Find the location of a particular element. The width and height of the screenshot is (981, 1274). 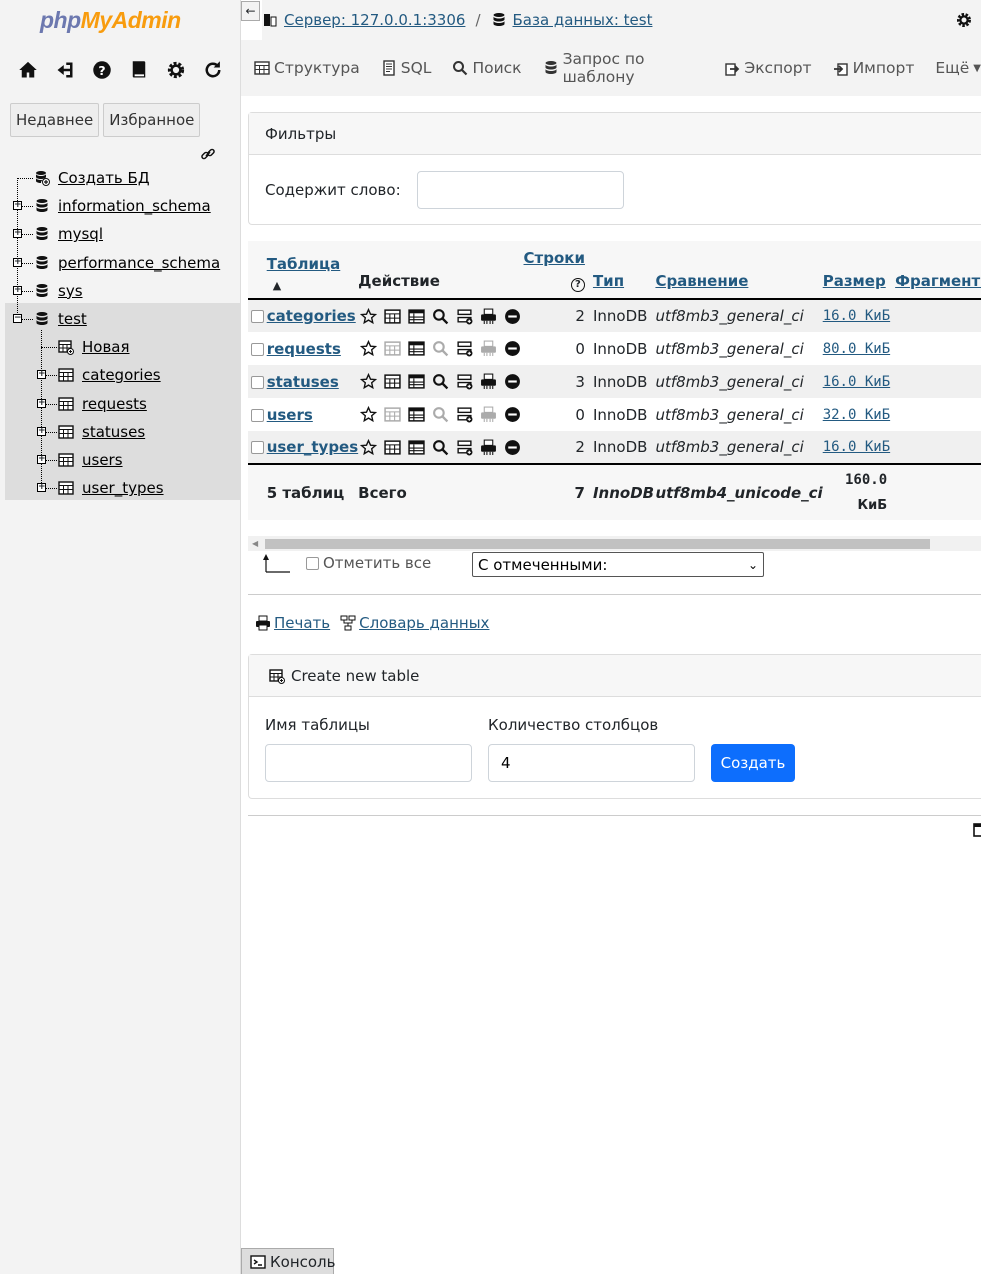

table-name-link: categories is located at coordinates (311, 316).